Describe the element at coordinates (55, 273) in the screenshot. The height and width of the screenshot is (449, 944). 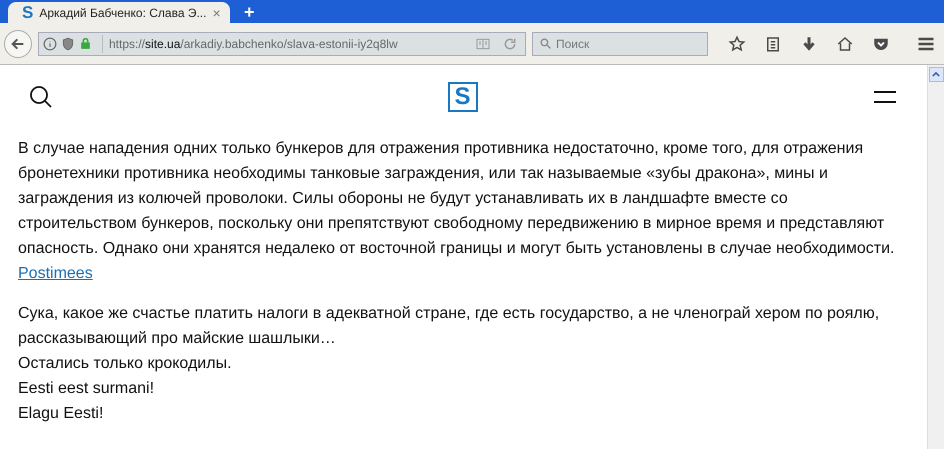
I see `source-link: Postimees` at that location.